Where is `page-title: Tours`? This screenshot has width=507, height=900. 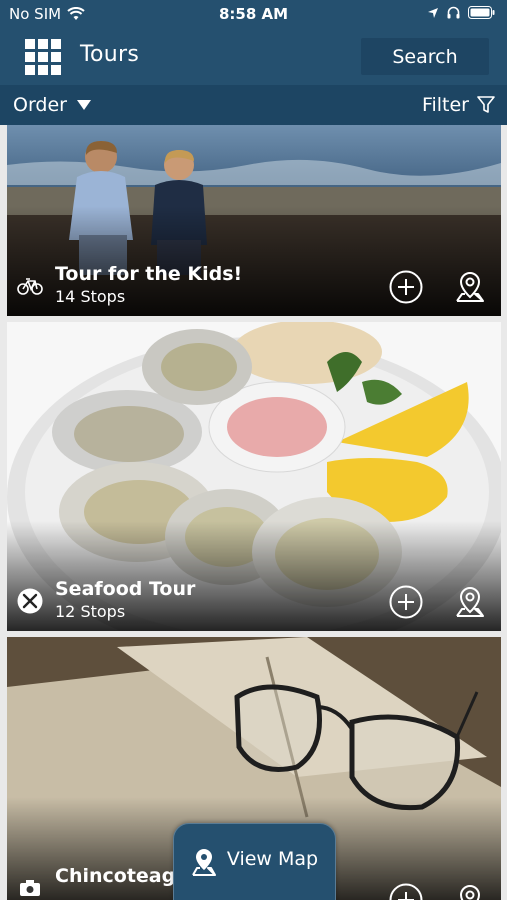
page-title: Tours is located at coordinates (110, 54).